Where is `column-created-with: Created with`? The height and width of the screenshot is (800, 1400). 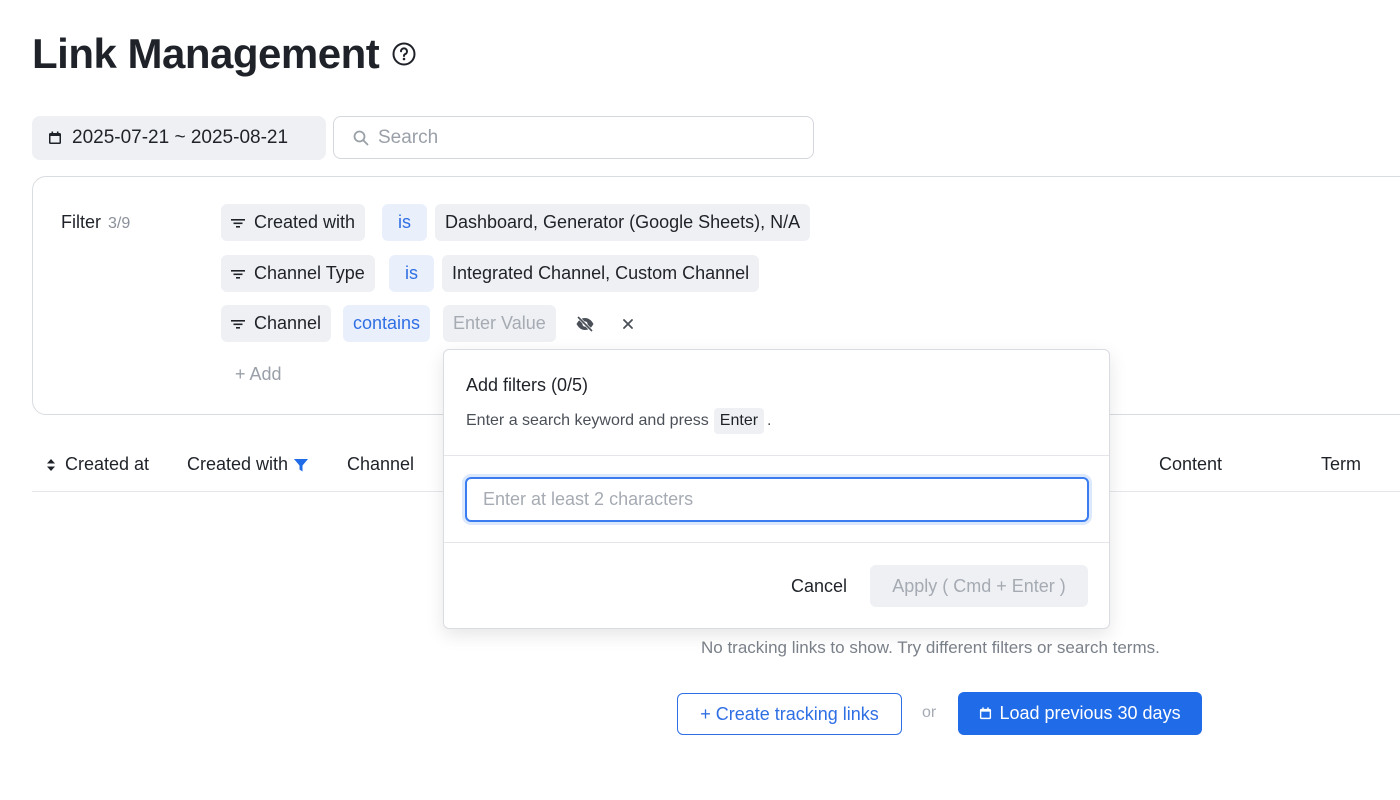
column-created-with: Created with is located at coordinates (248, 464).